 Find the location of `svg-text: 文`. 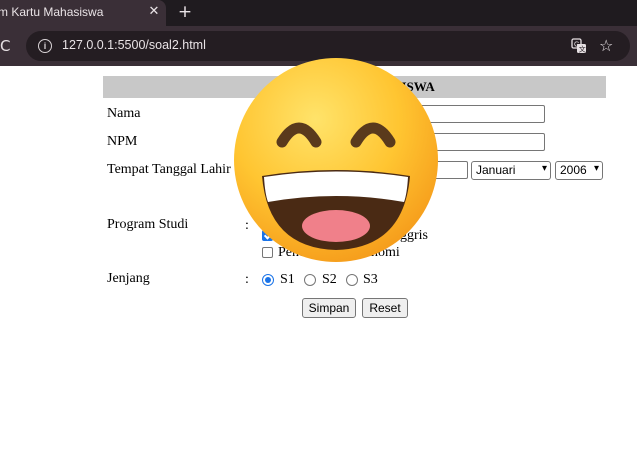

svg-text: 文 is located at coordinates (582, 49).